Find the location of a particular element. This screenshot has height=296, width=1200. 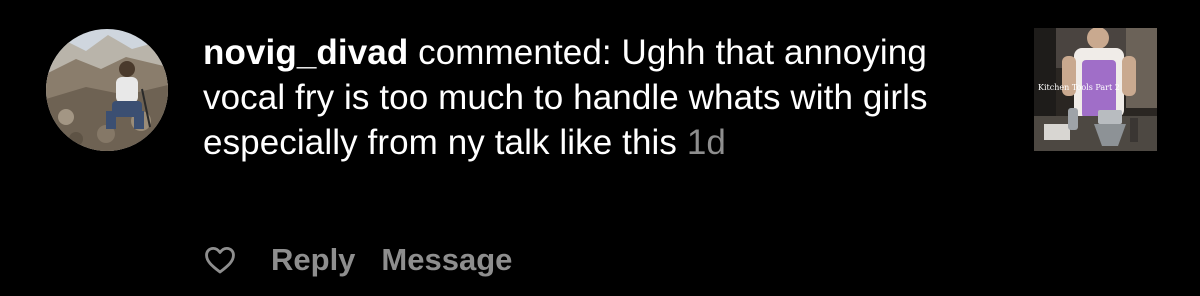

post-thumbnail: Kitchen Tools Part 2 is located at coordinates (1095, 89).